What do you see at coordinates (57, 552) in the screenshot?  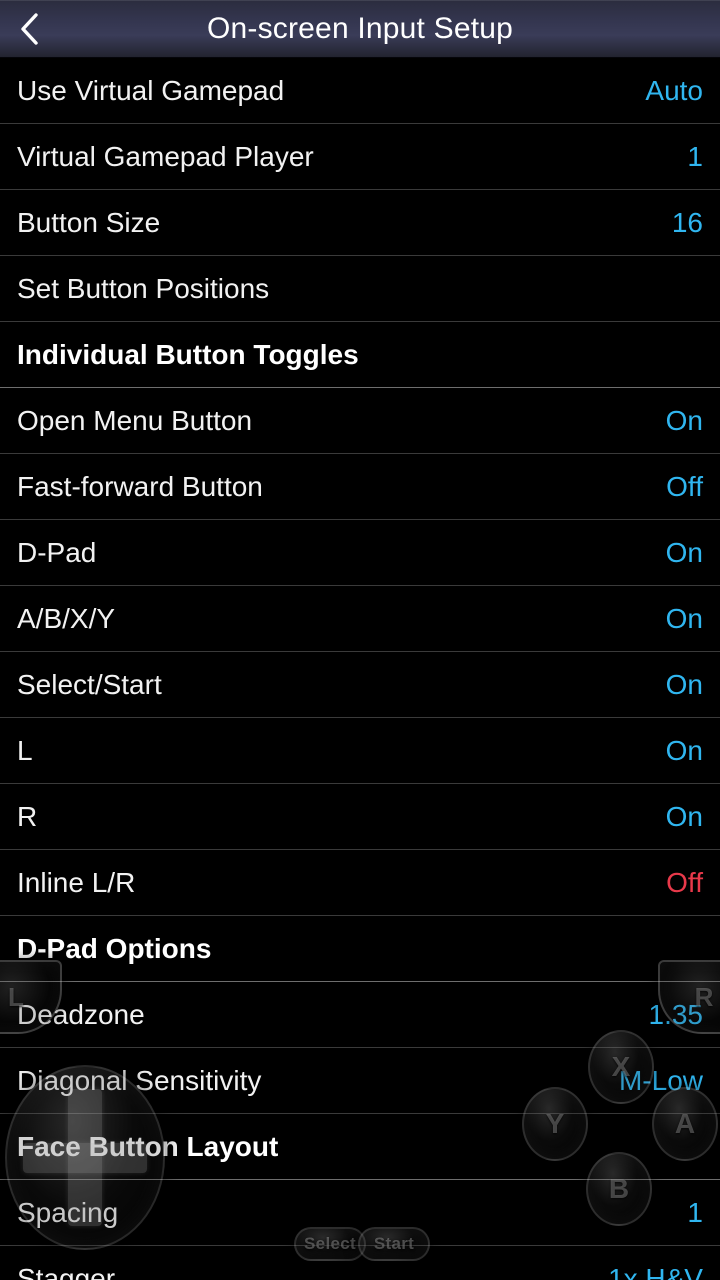 I see `settings-row-label: D-Pad` at bounding box center [57, 552].